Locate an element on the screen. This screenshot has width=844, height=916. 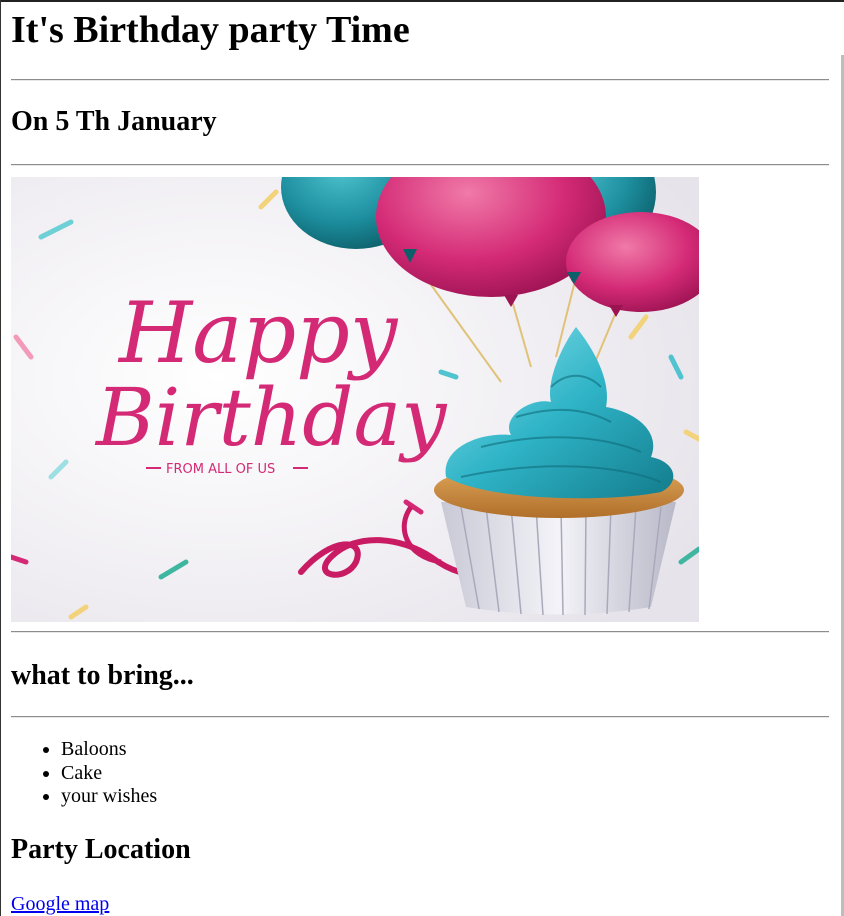
party-date-heading: On 5 Th January is located at coordinates (114, 121).